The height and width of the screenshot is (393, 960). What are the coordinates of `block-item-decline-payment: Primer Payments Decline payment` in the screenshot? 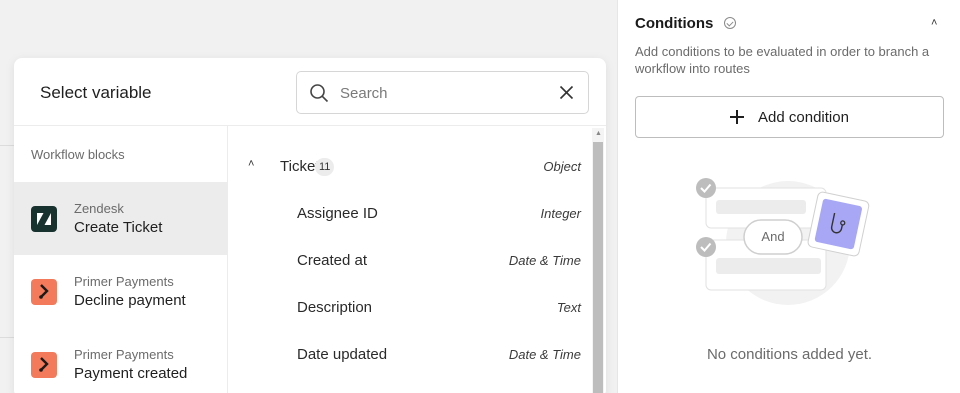 It's located at (121, 291).